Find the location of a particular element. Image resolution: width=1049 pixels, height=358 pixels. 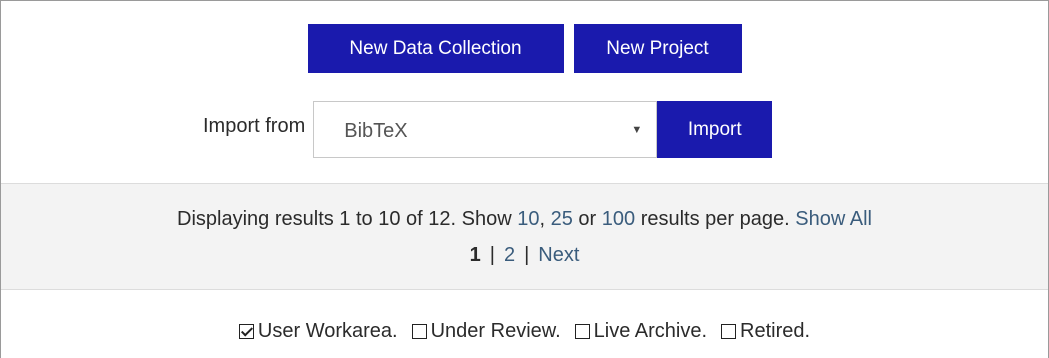

results-prefix: Displaying results 1 to 10 of 12. Show is located at coordinates (344, 219).